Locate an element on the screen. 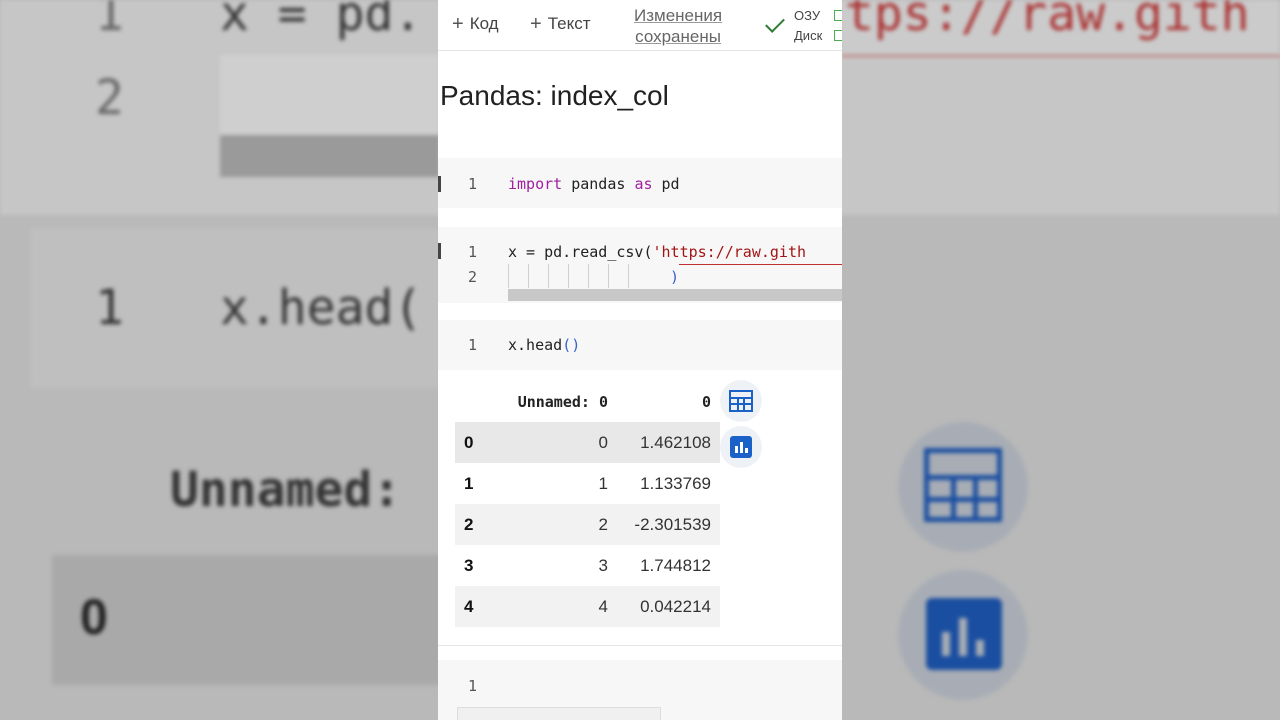 The image size is (1280, 720). indent-guides is located at coordinates (578, 276).